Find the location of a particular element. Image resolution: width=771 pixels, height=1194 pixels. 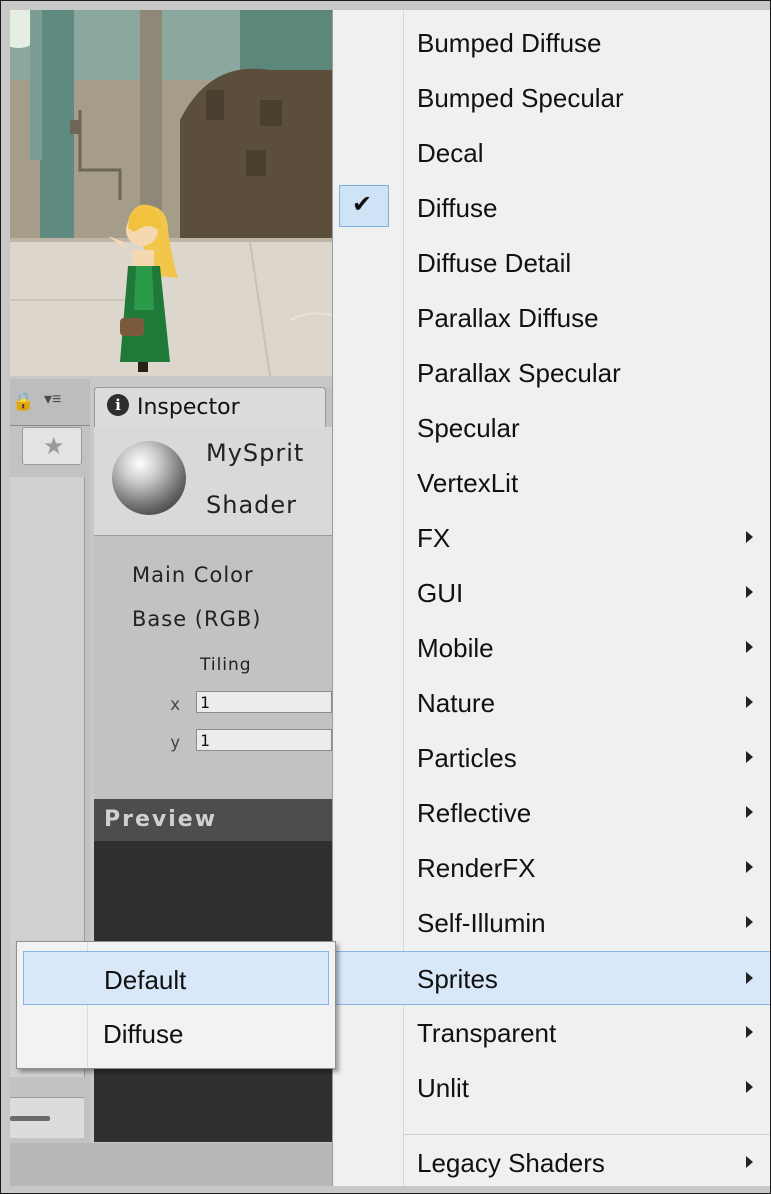

menu-item-label: Self-Illumin is located at coordinates (481, 923).